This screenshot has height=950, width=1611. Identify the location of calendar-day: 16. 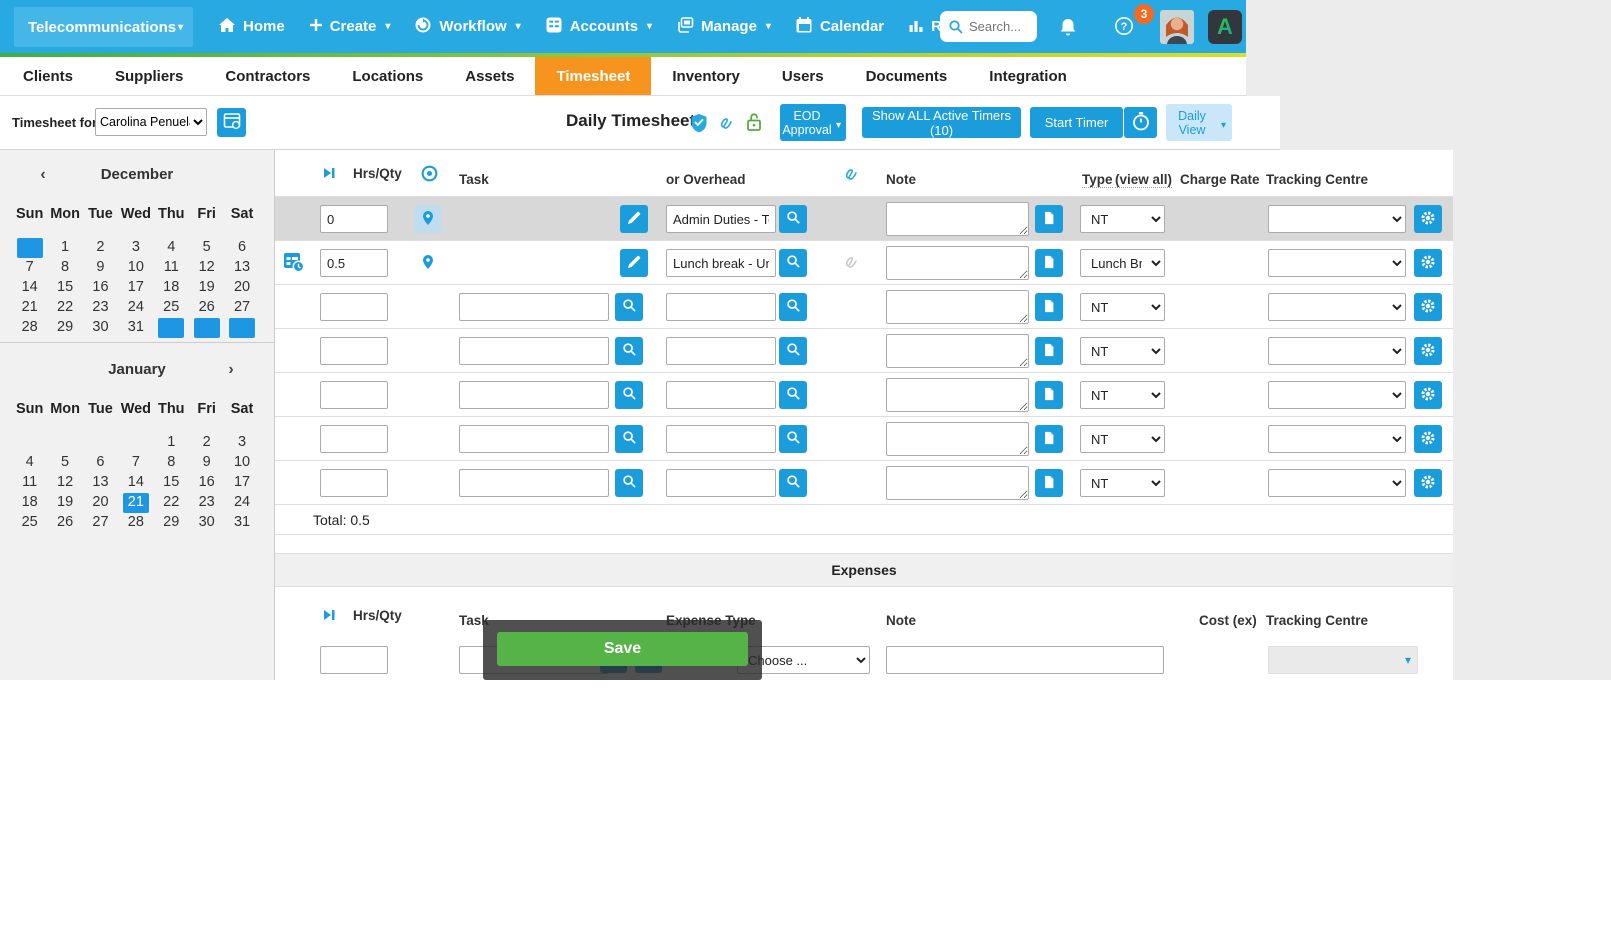
(207, 483).